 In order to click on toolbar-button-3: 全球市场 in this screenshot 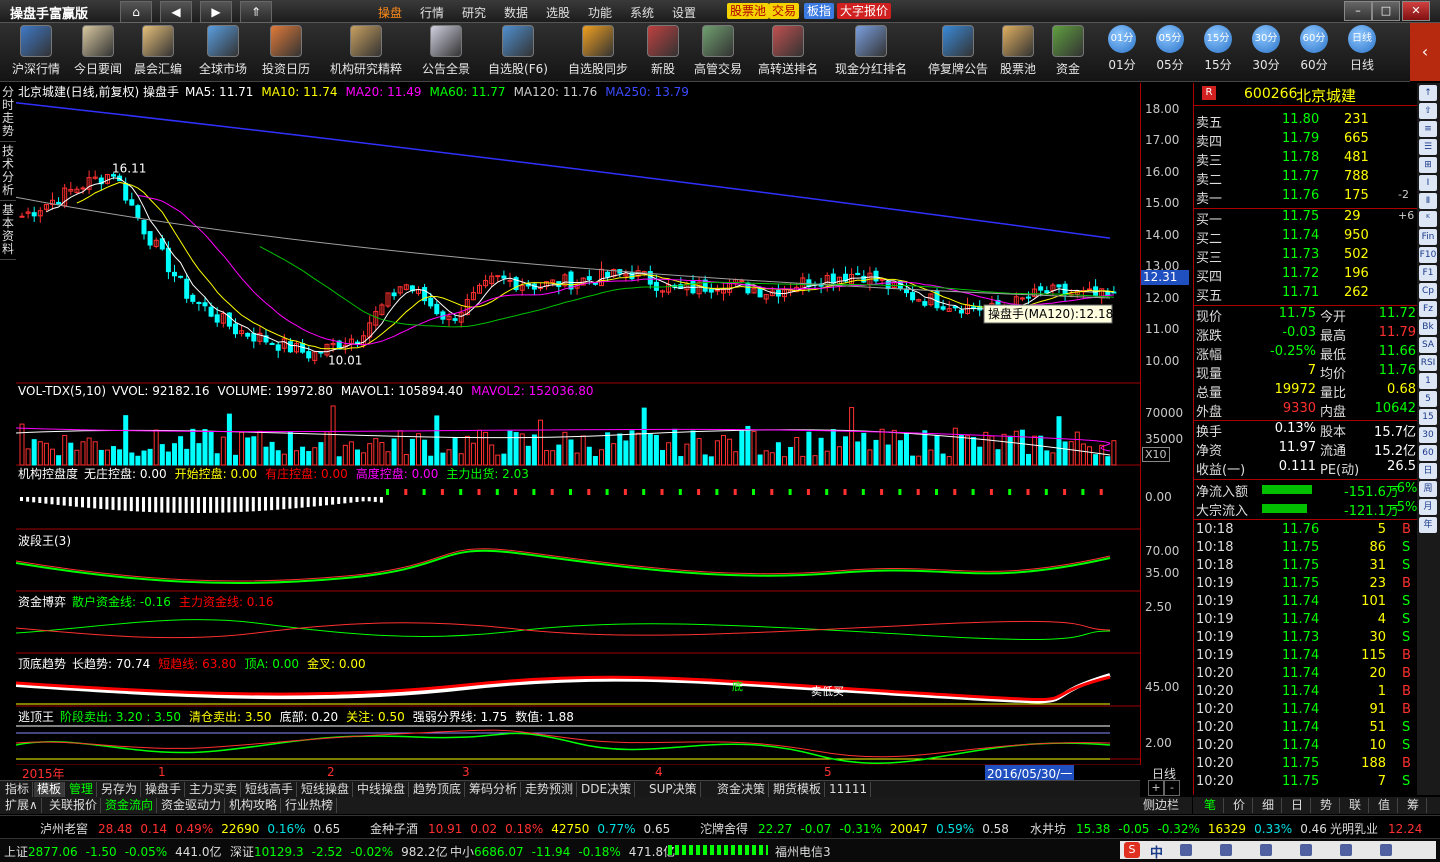, I will do `click(223, 51)`.